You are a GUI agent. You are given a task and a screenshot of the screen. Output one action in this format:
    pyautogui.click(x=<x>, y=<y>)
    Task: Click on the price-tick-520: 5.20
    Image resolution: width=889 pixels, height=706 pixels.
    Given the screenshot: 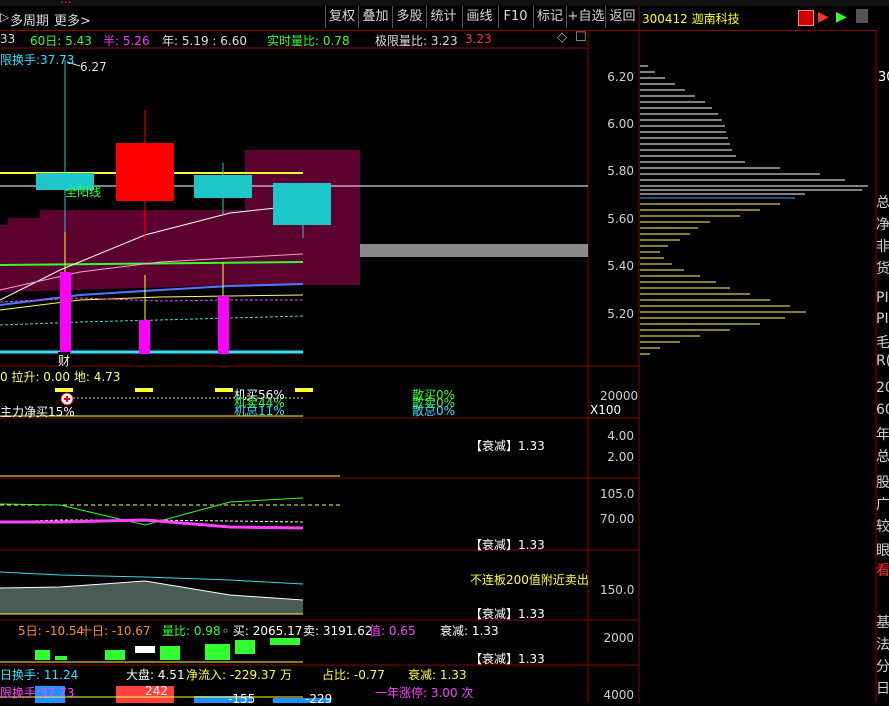 What is the action you would take?
    pyautogui.click(x=620, y=314)
    